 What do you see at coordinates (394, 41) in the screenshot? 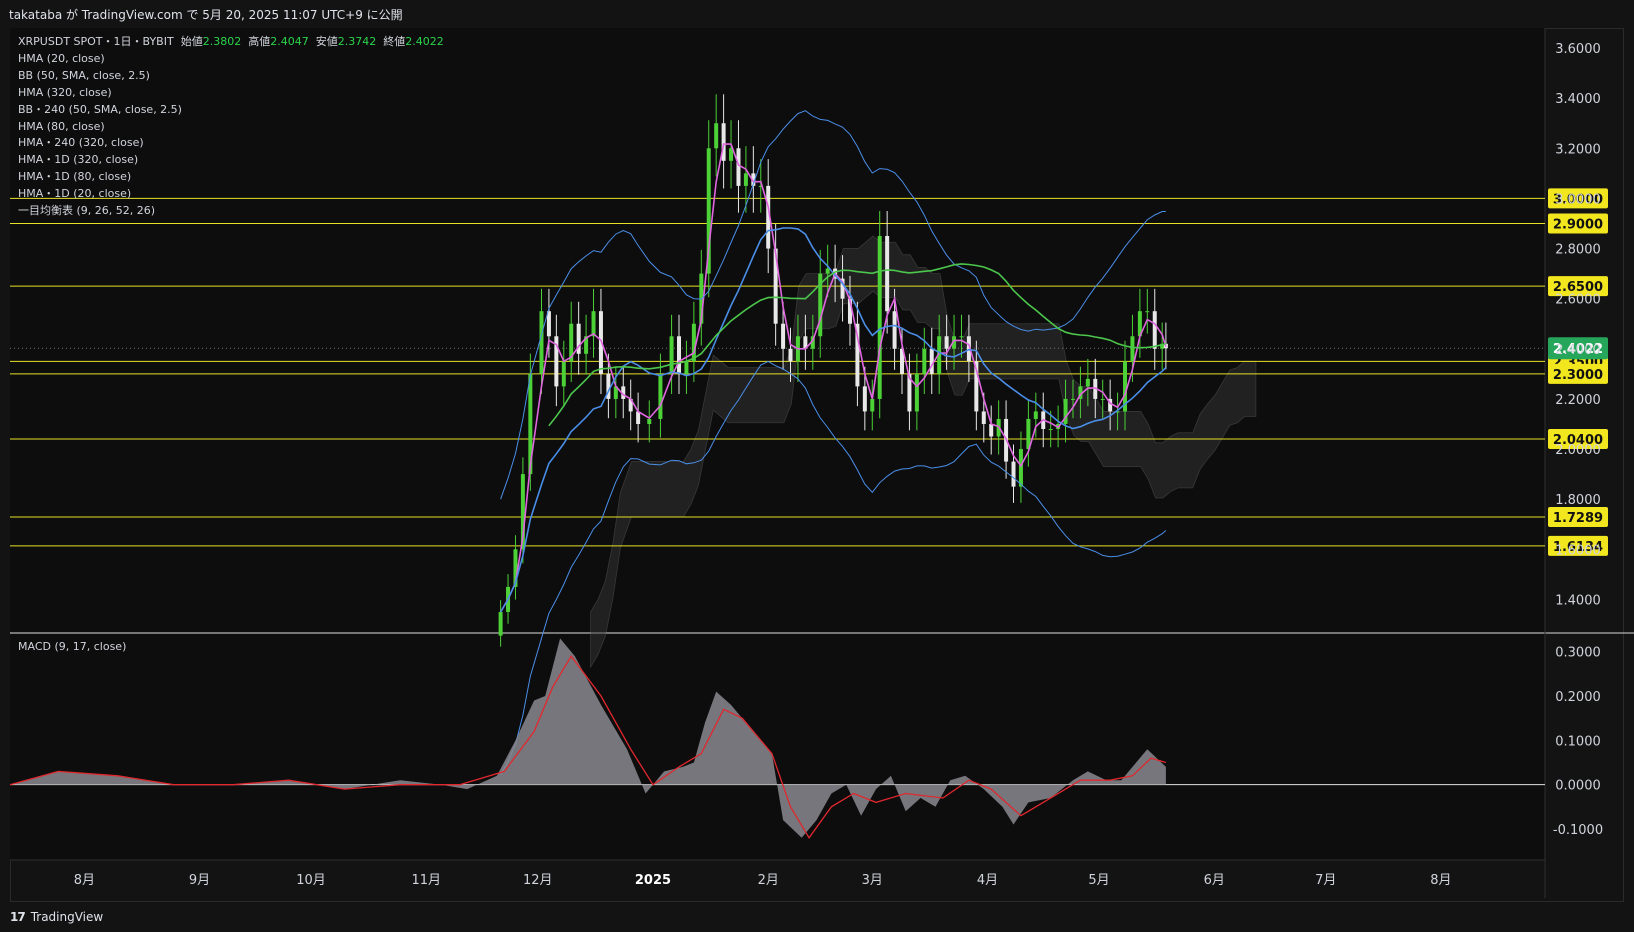
I see `close-label: 終値` at bounding box center [394, 41].